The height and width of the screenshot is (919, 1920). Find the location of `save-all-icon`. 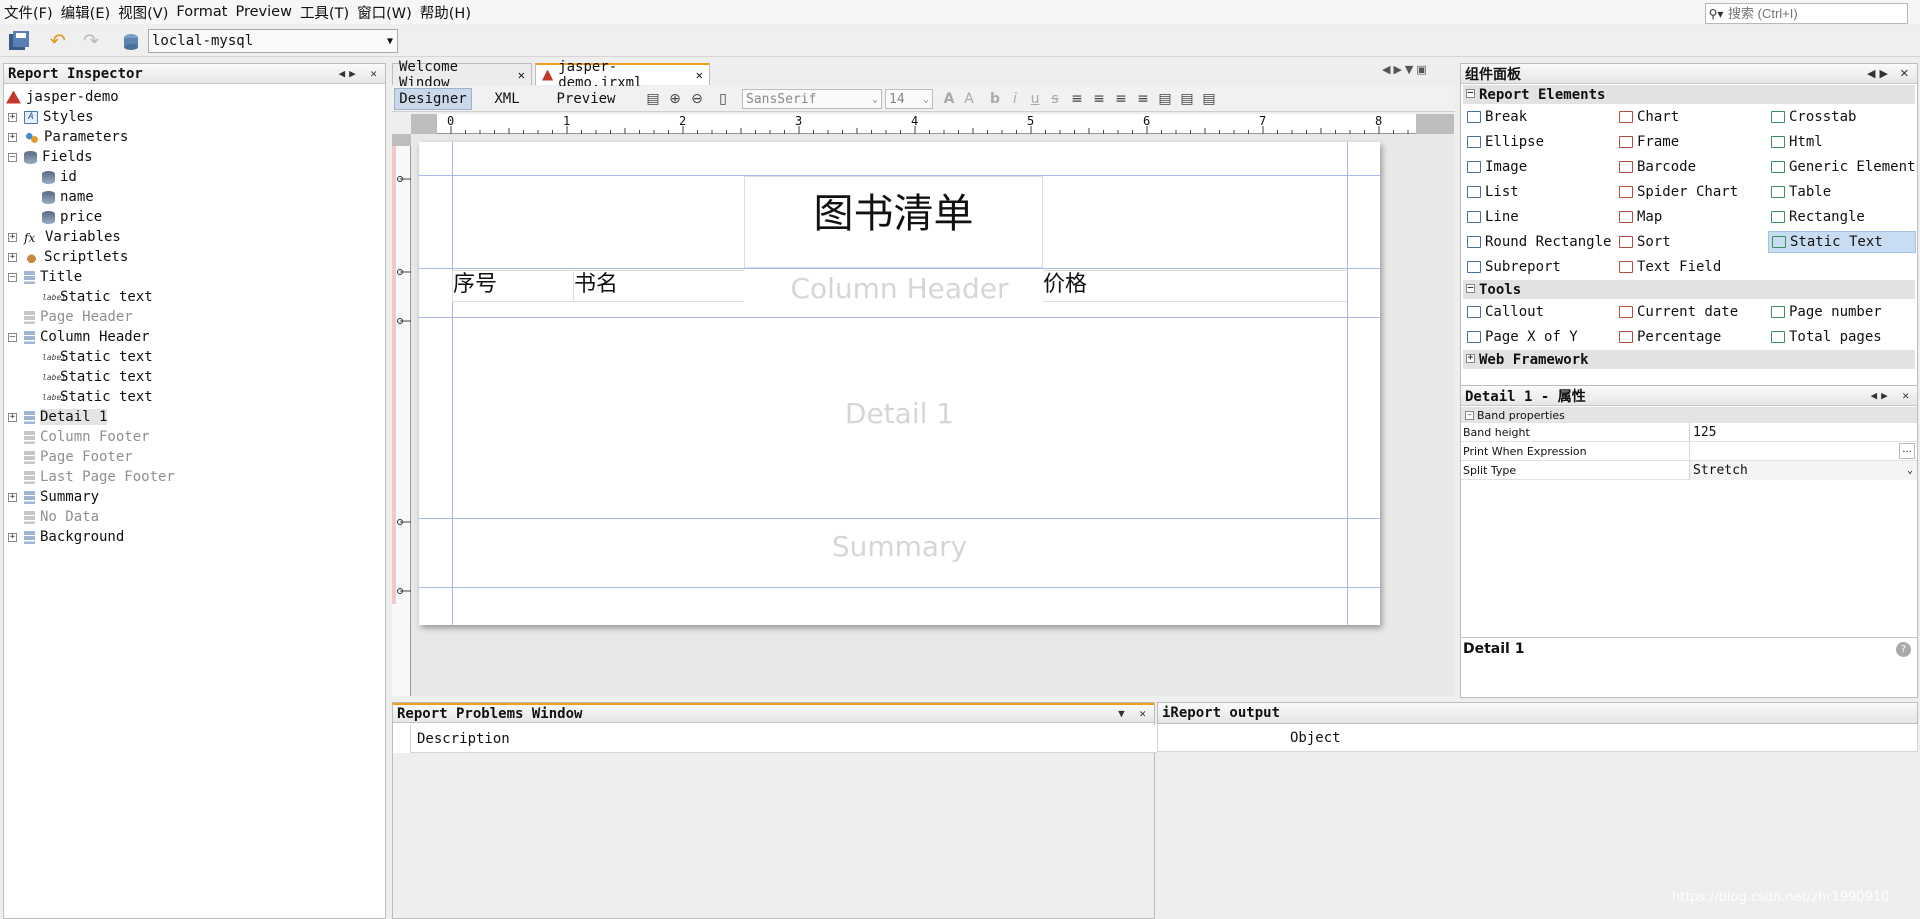

save-all-icon is located at coordinates (19, 41).